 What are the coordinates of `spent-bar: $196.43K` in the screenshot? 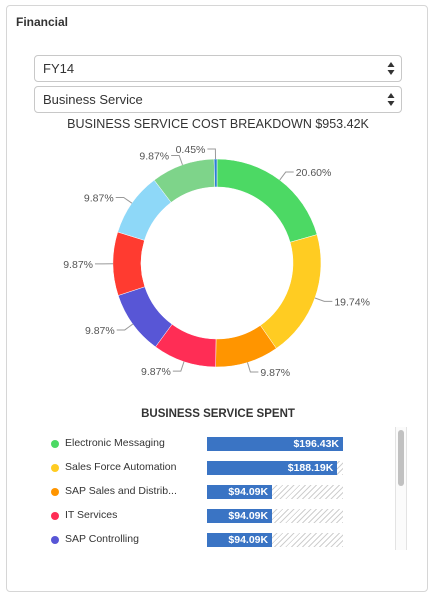 It's located at (275, 444).